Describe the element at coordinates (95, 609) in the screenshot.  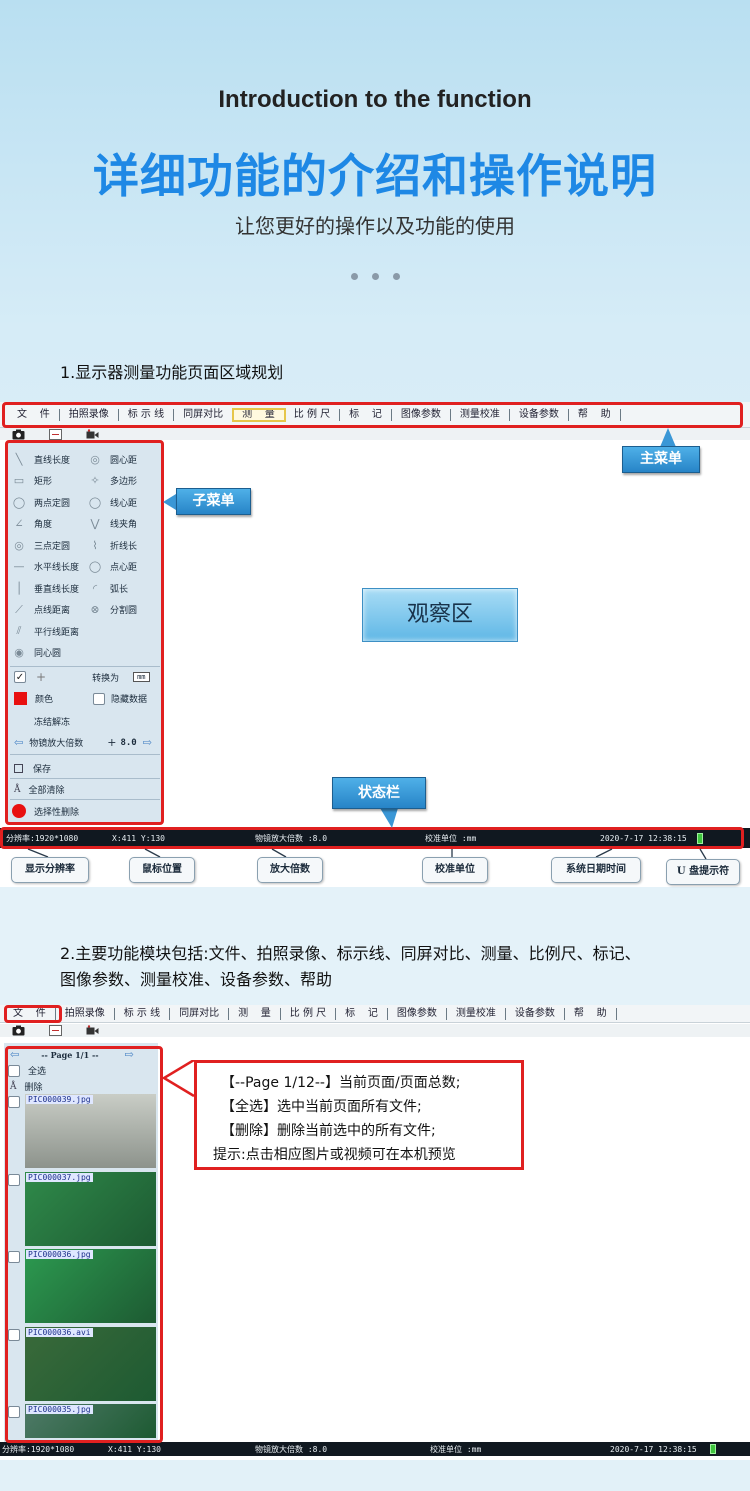
I see `measure-tool-icon: ⊗` at that location.